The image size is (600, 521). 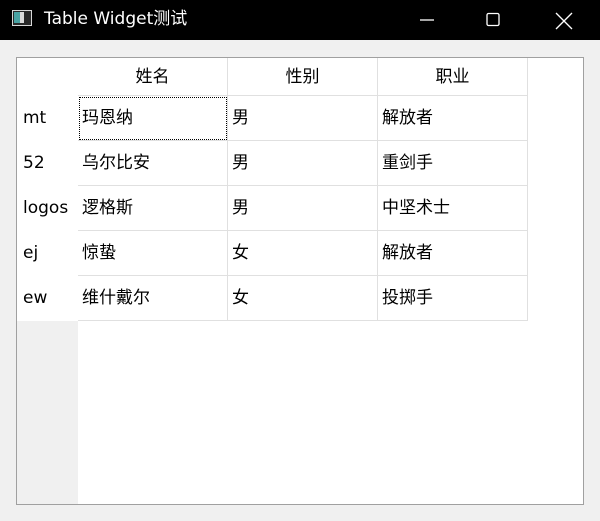 I want to click on table-cell: 乌尔比安, so click(x=153, y=163).